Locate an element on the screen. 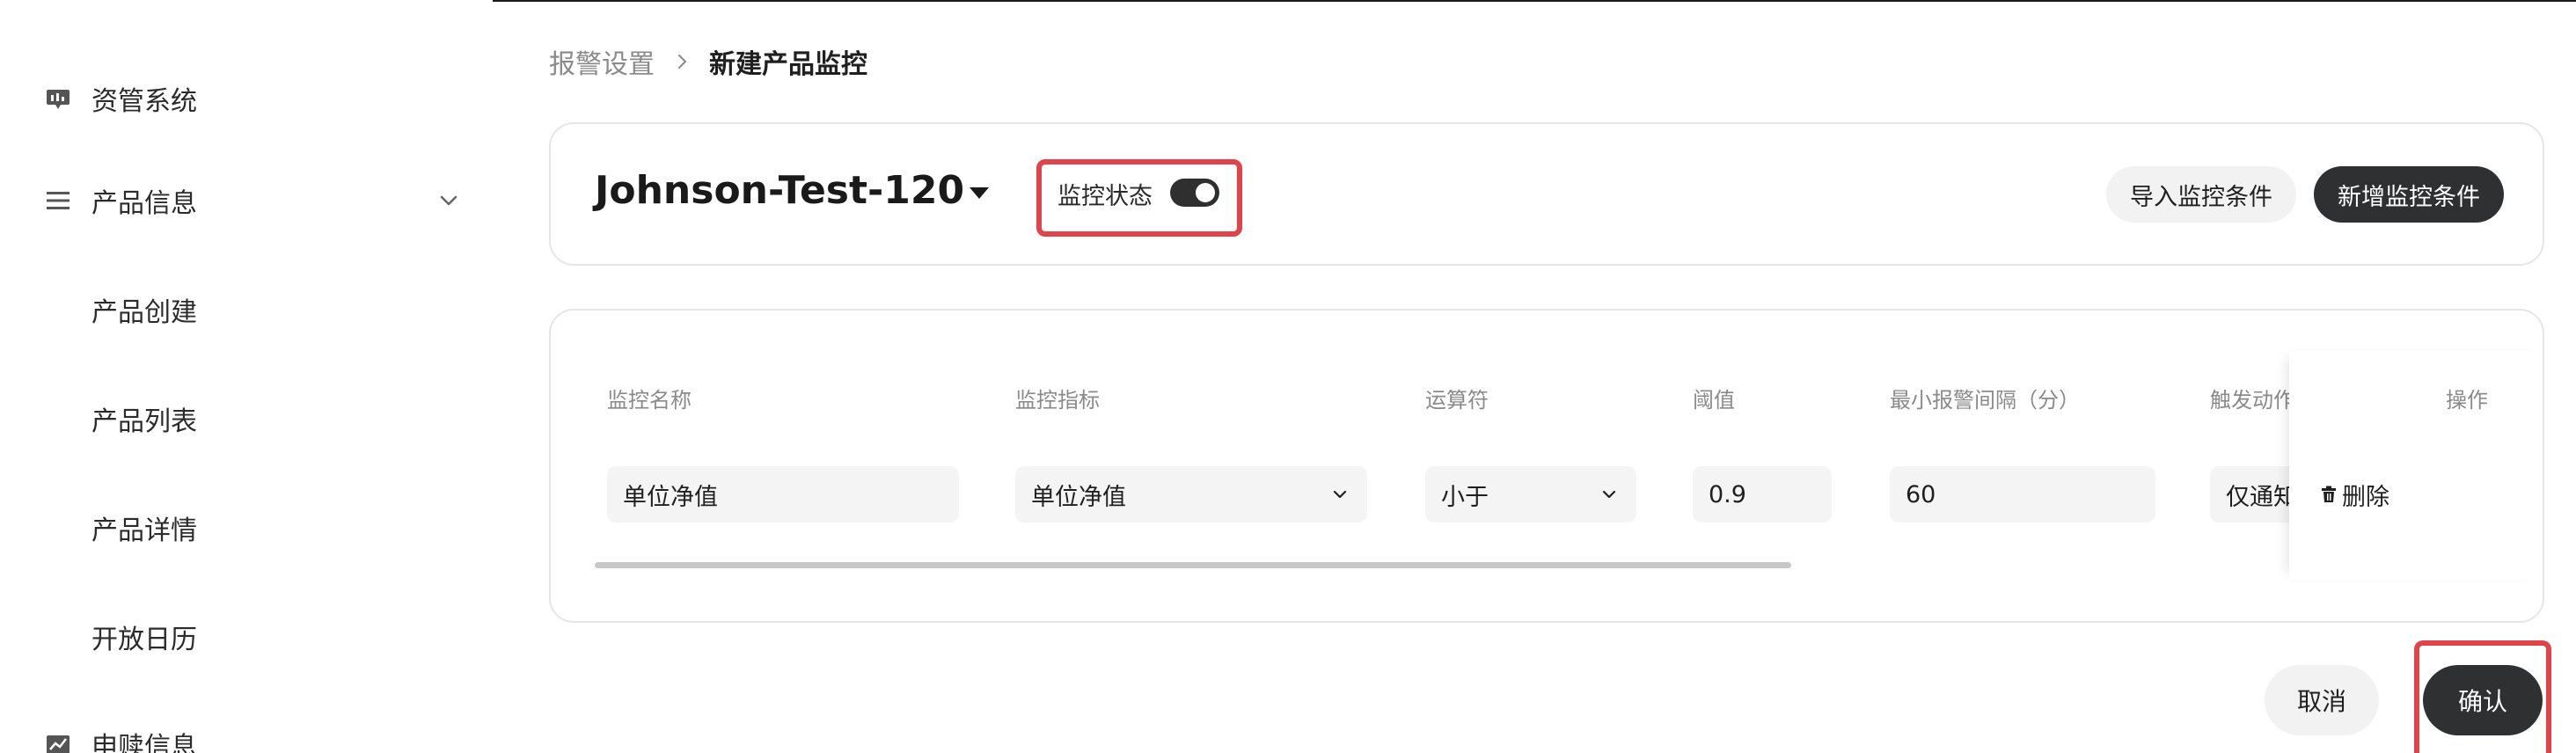  sidebar-item-label: 产品信息 is located at coordinates (144, 203).